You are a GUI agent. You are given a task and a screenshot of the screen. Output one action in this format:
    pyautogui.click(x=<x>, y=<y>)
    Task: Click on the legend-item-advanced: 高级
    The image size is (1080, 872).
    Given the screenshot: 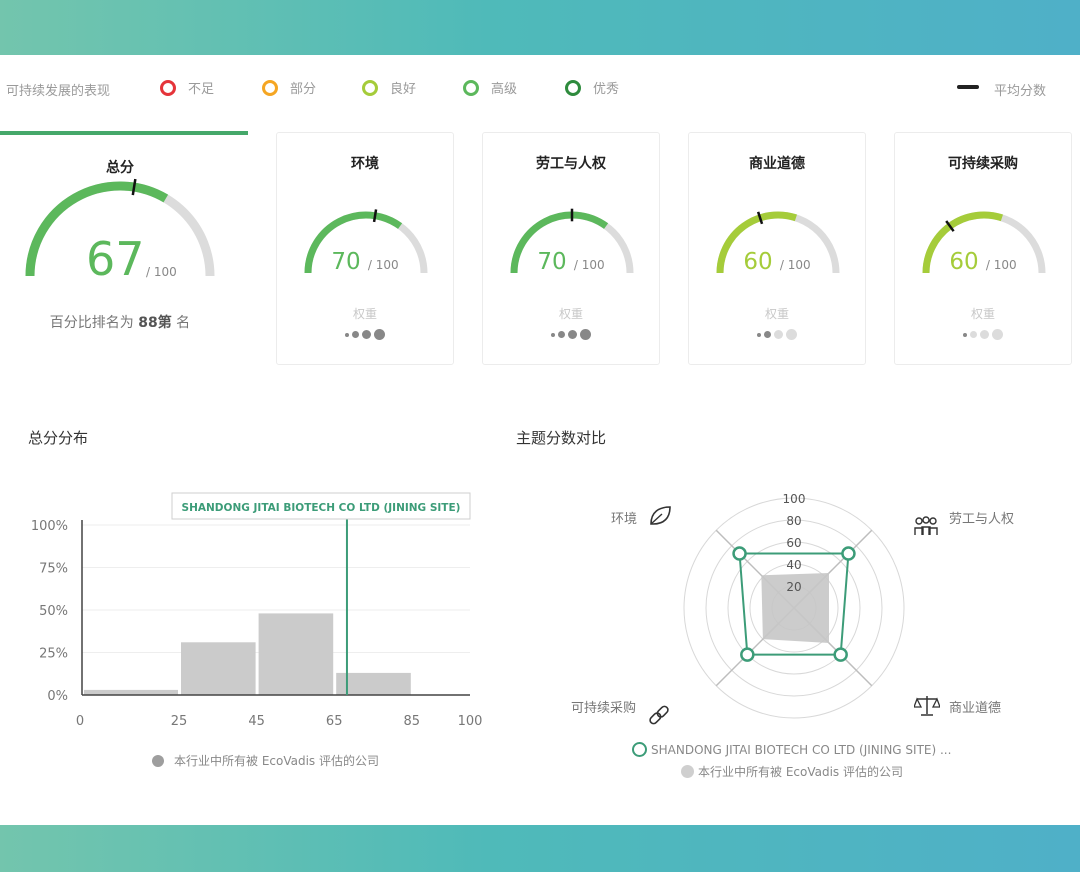 What is the action you would take?
    pyautogui.click(x=490, y=87)
    